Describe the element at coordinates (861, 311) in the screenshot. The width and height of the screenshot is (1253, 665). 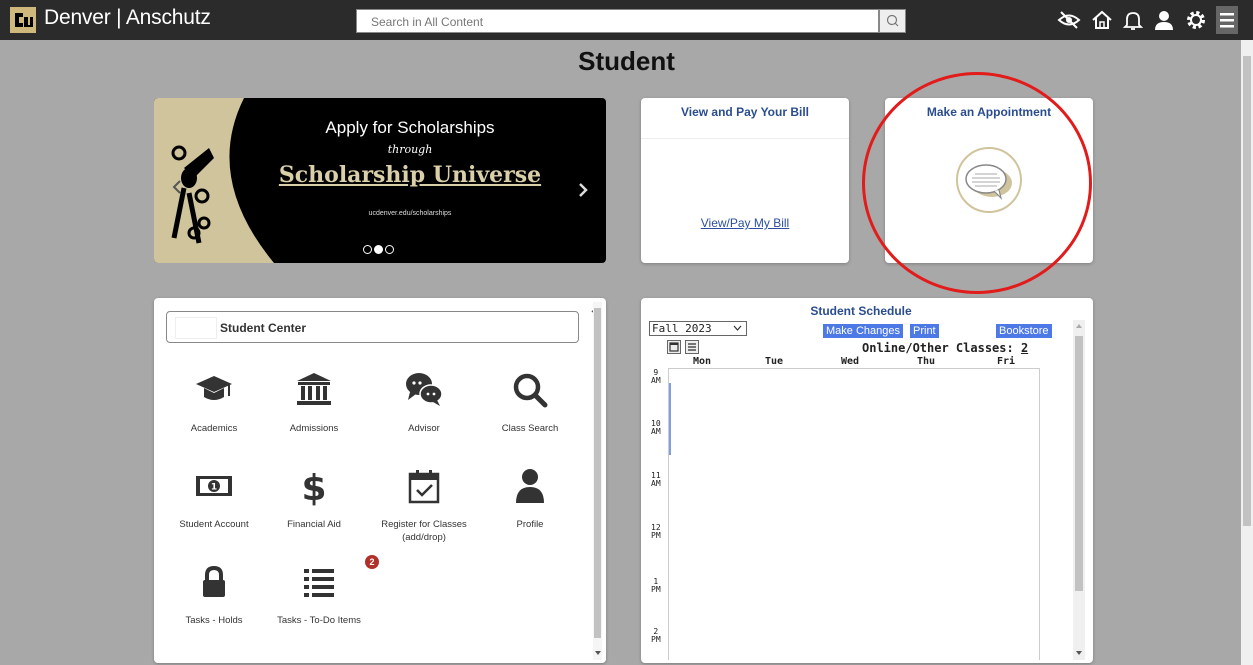
I see `schedule-title: Student Schedule` at that location.